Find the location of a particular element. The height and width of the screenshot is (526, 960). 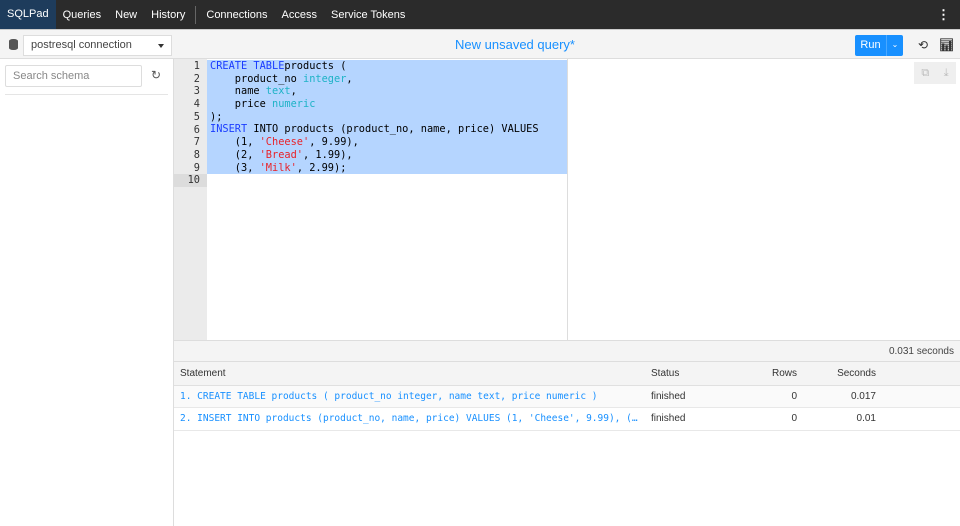

line-number: 2 is located at coordinates (196, 78).